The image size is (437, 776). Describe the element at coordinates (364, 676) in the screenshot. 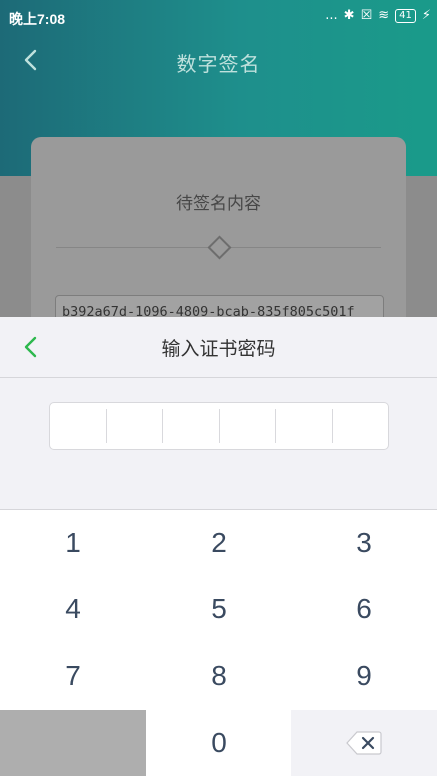

I see `key-9: 9` at that location.